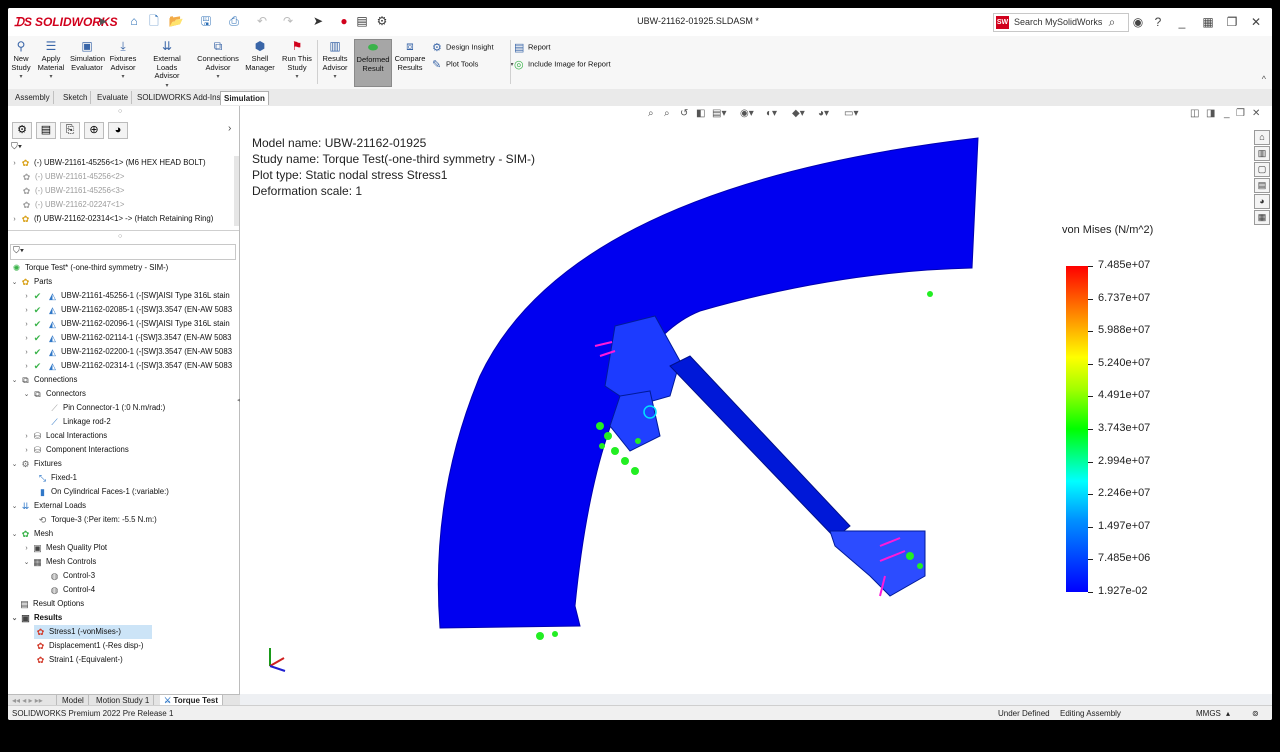 This screenshot has height=752, width=1280. I want to click on simulation-evaluator-button: ▣ Simulation Evaluator, so click(87, 55).